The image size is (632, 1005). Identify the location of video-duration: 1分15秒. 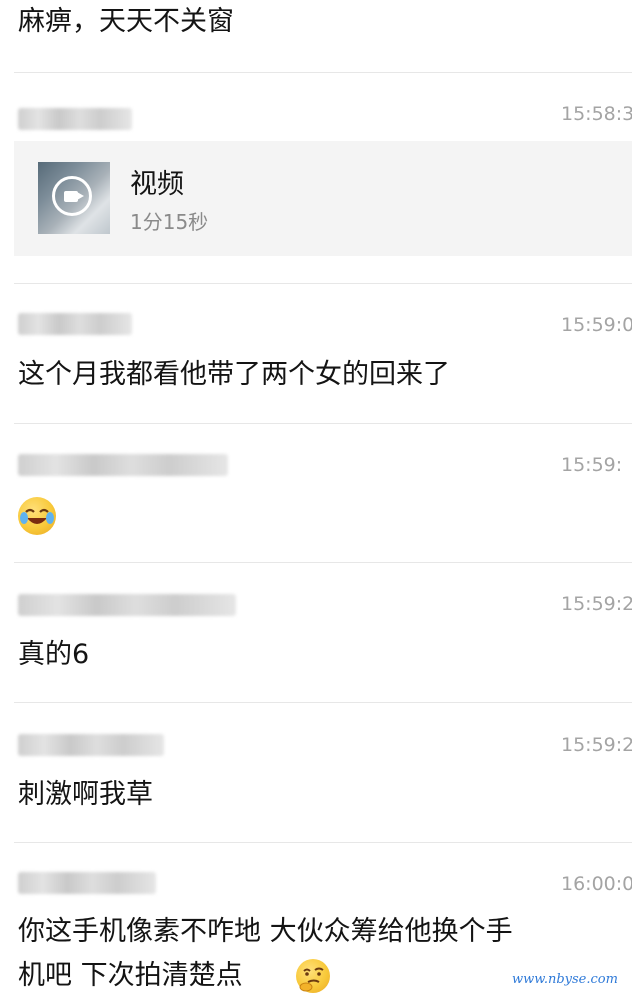
(169, 222).